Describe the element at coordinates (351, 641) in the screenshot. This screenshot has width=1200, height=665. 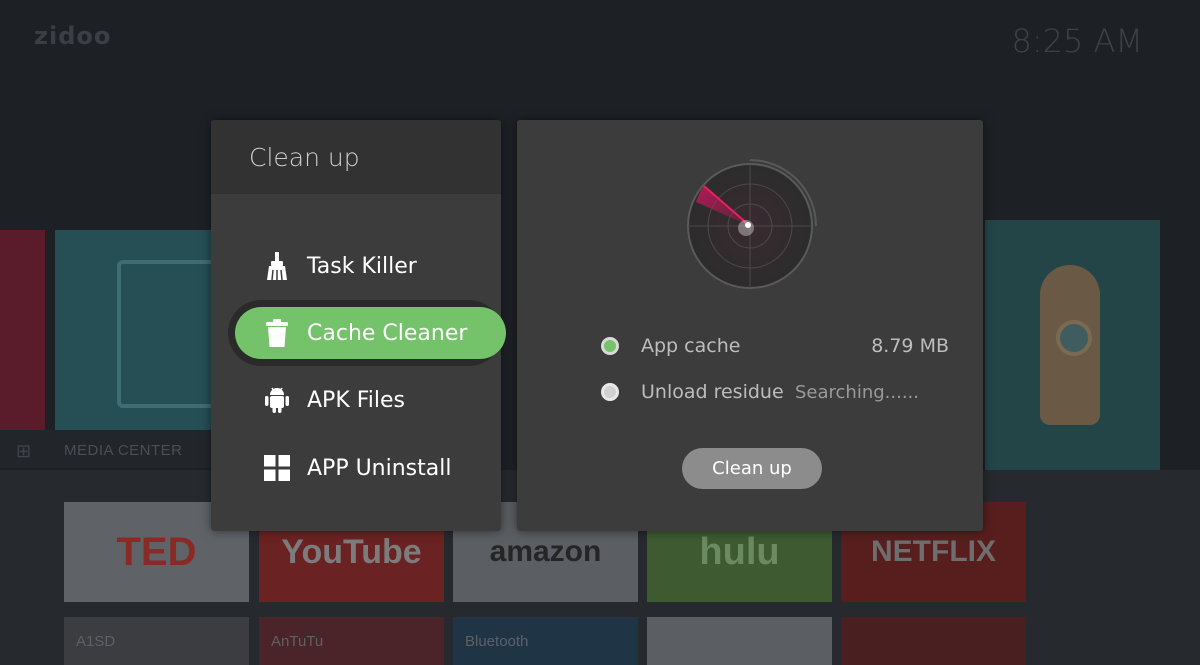
I see `app-tile-antutu: AnTuTu` at that location.